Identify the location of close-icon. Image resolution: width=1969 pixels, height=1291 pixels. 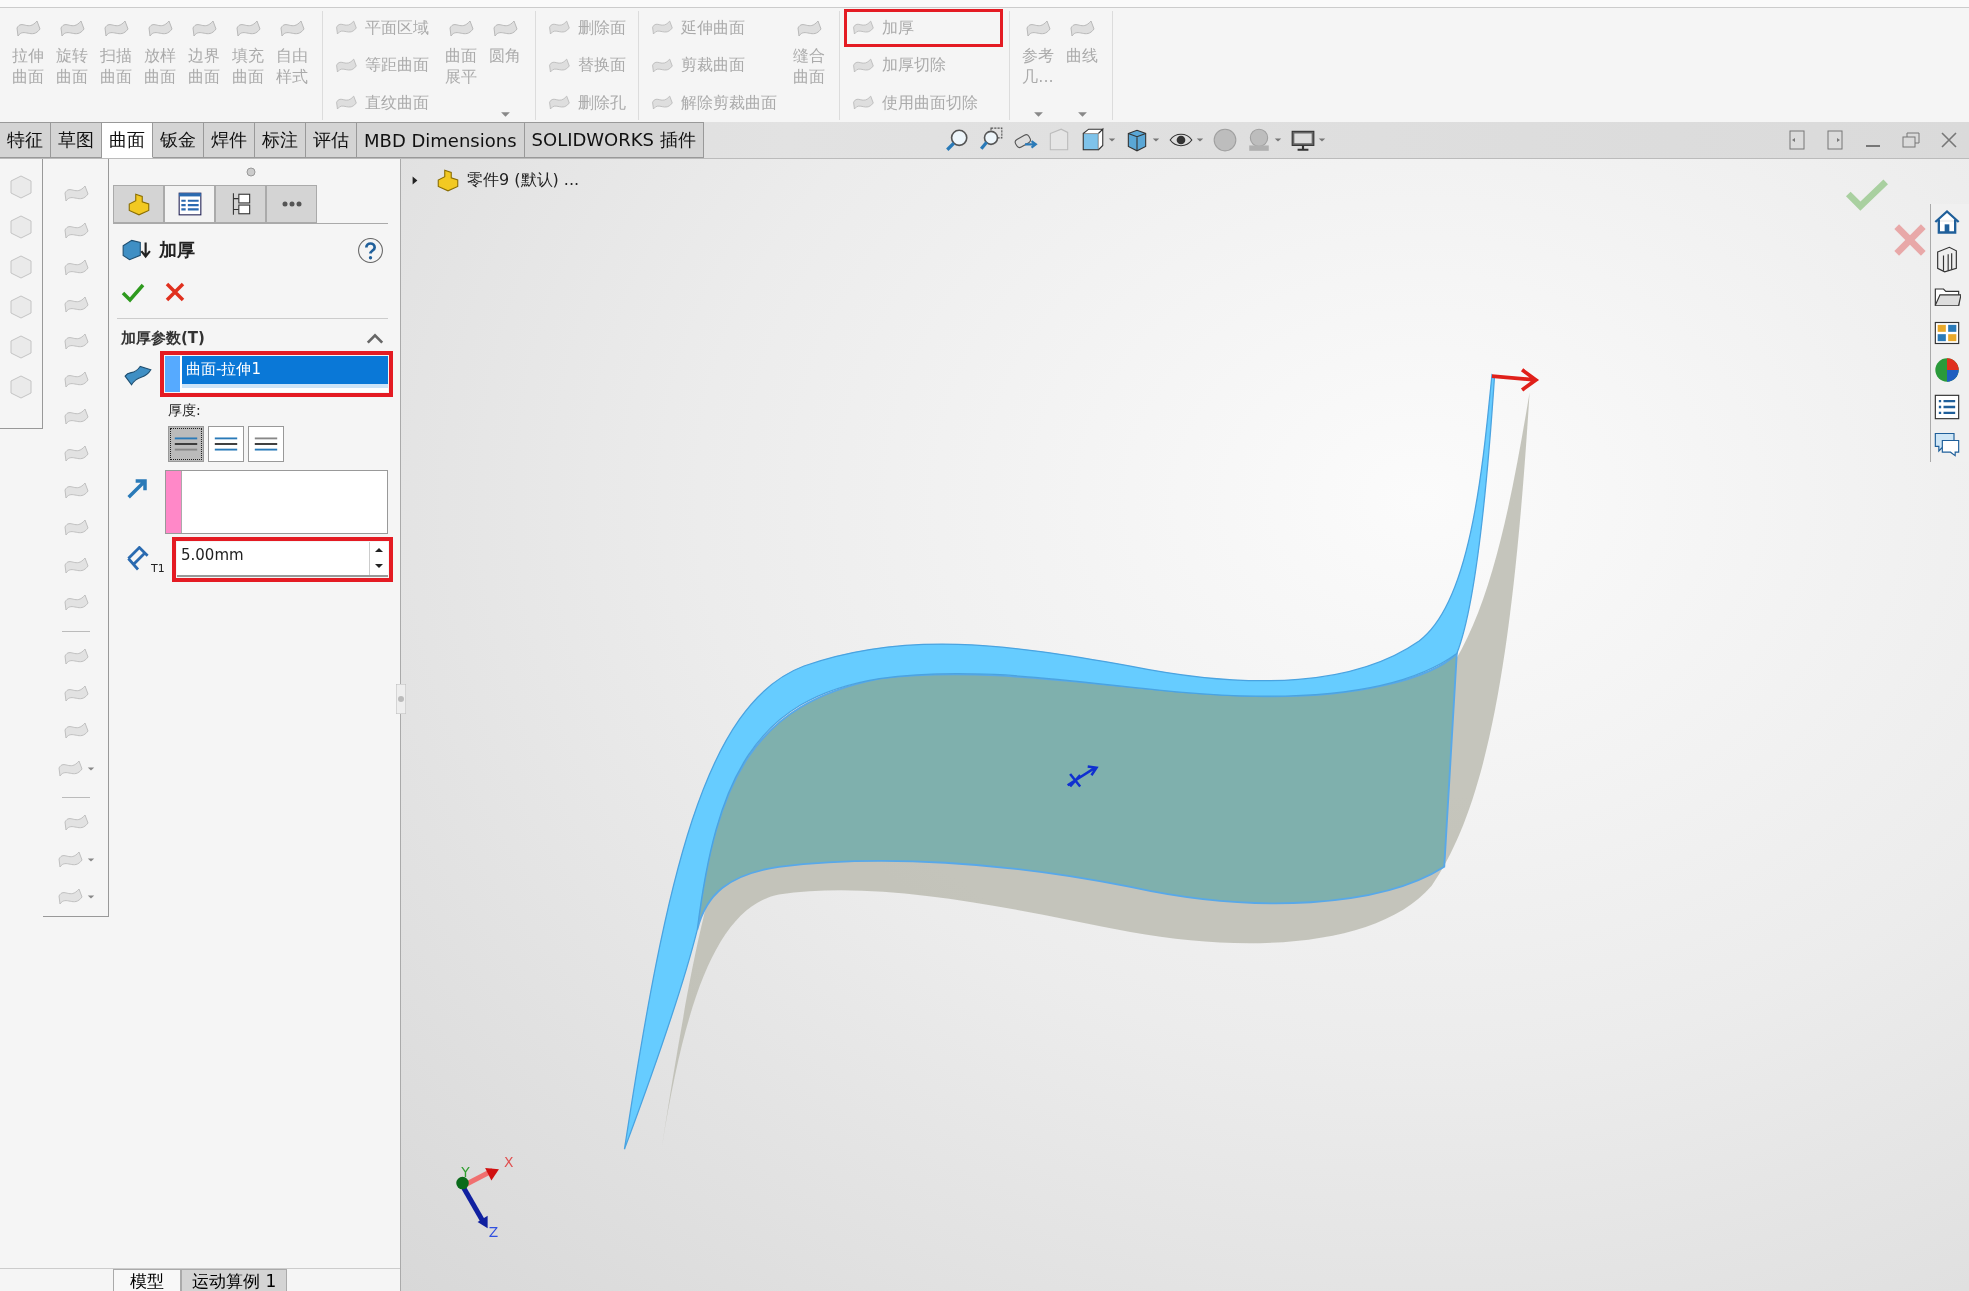
(1949, 140).